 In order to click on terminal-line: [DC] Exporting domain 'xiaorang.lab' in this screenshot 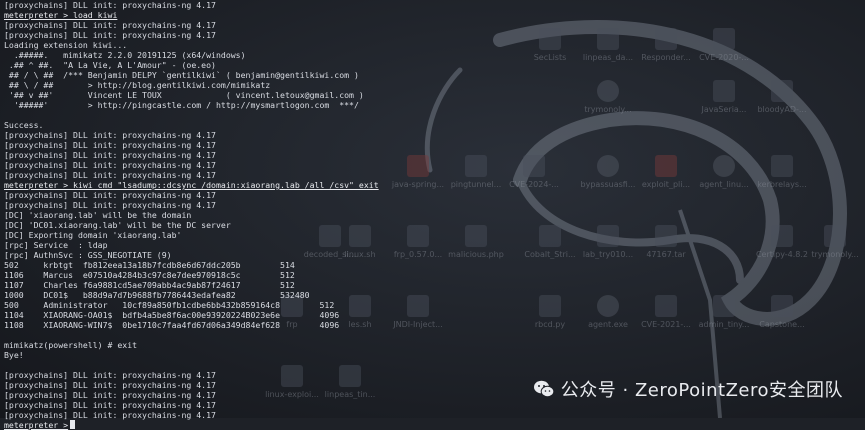, I will do `click(93, 235)`.